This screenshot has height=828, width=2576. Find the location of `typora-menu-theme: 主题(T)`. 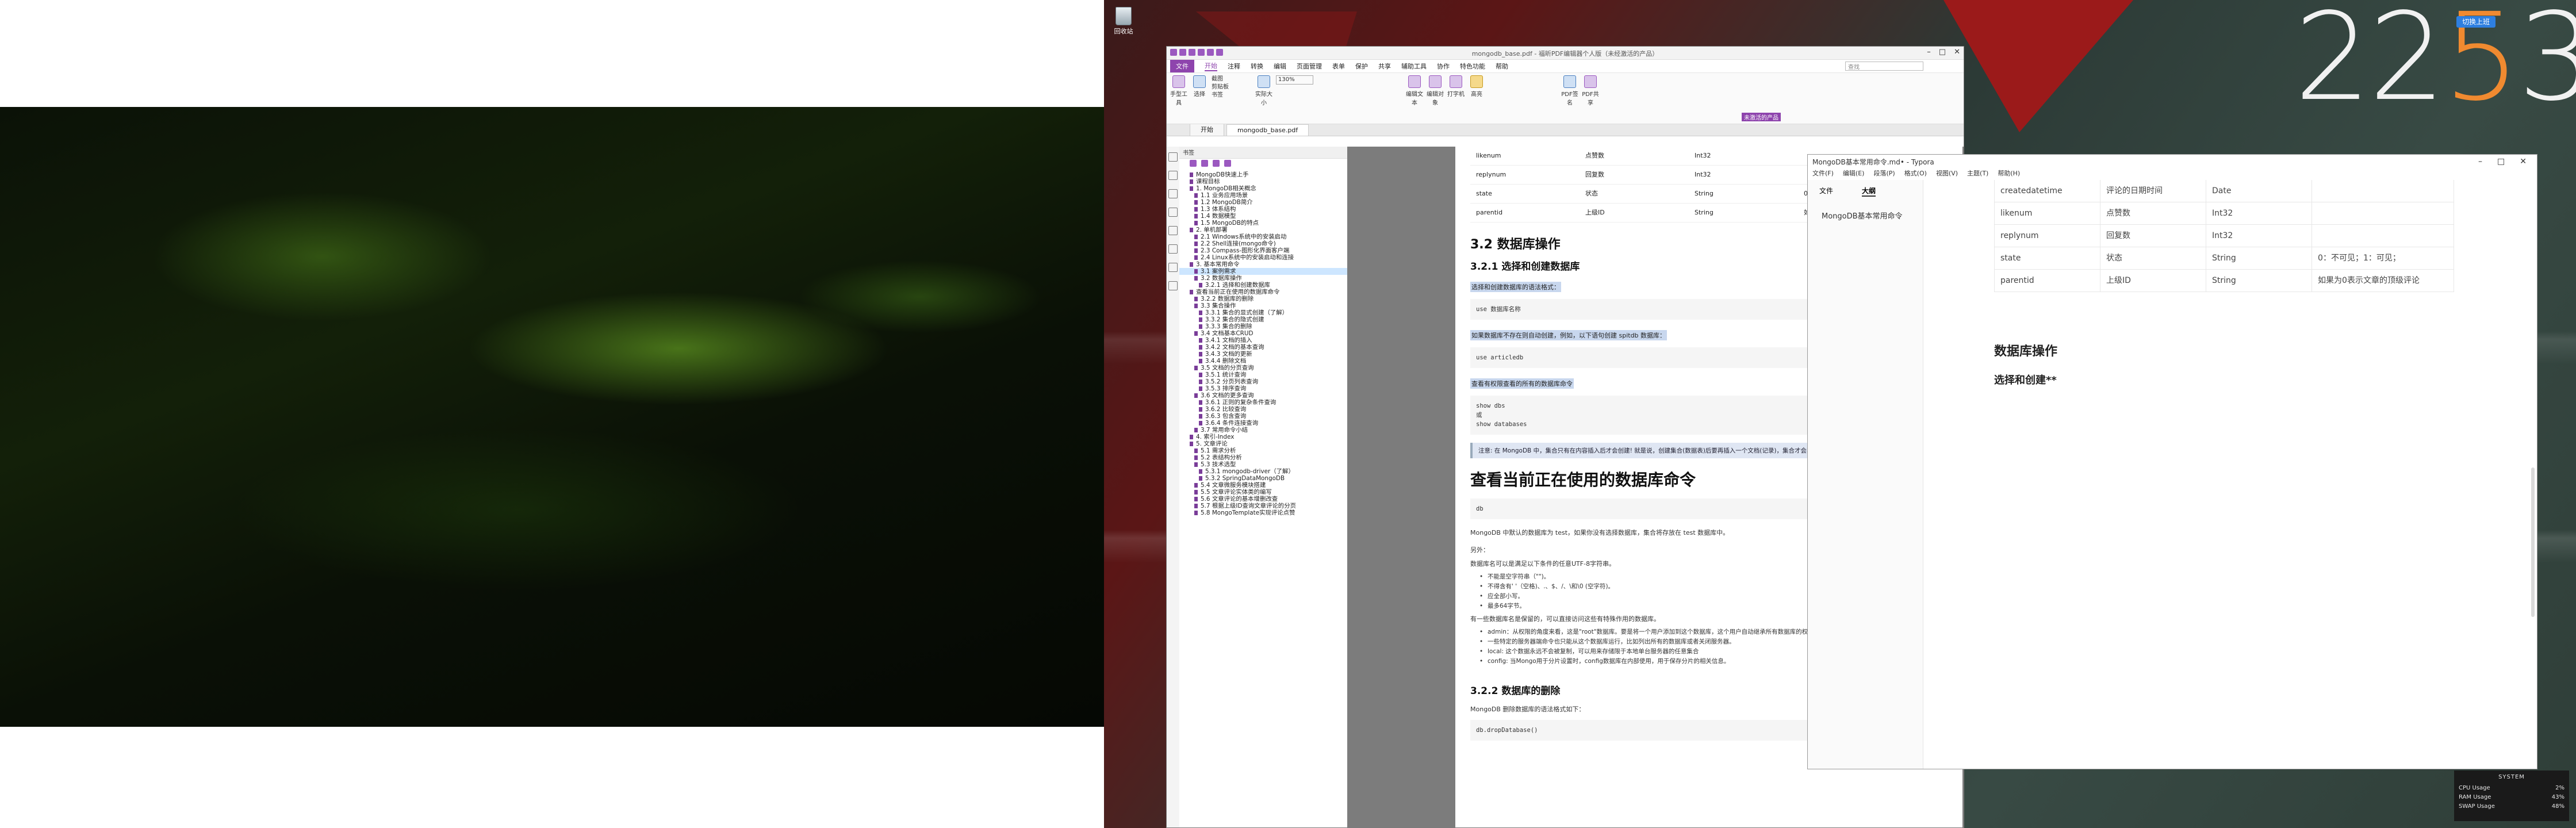

typora-menu-theme: 主题(T) is located at coordinates (1977, 173).